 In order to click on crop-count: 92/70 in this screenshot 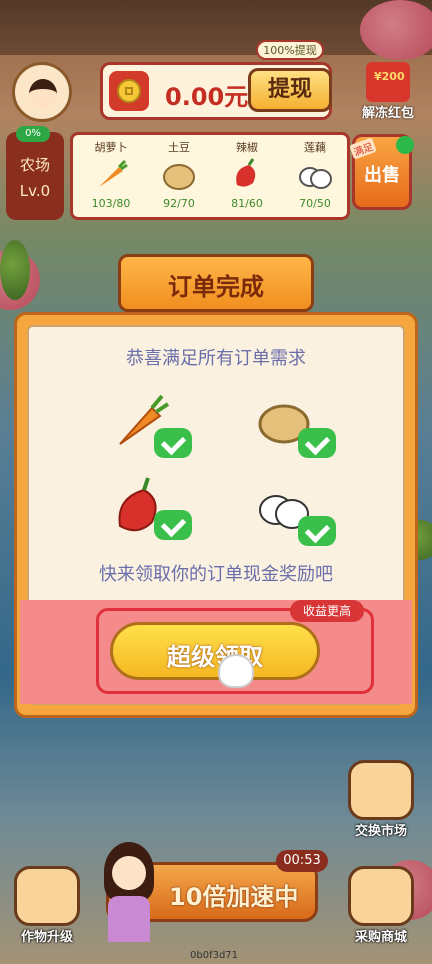, I will do `click(179, 203)`.